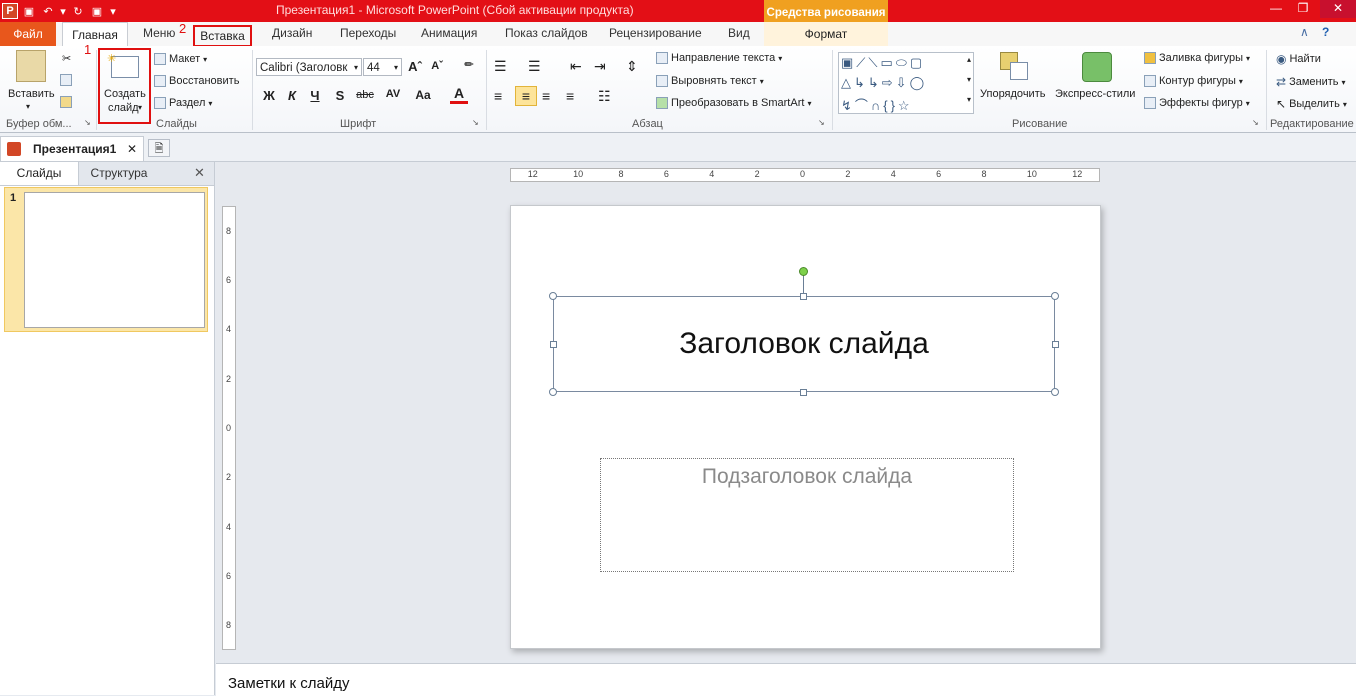  What do you see at coordinates (807, 515) in the screenshot?
I see `subtitle-placeholder: Подзаголовок слайда` at bounding box center [807, 515].